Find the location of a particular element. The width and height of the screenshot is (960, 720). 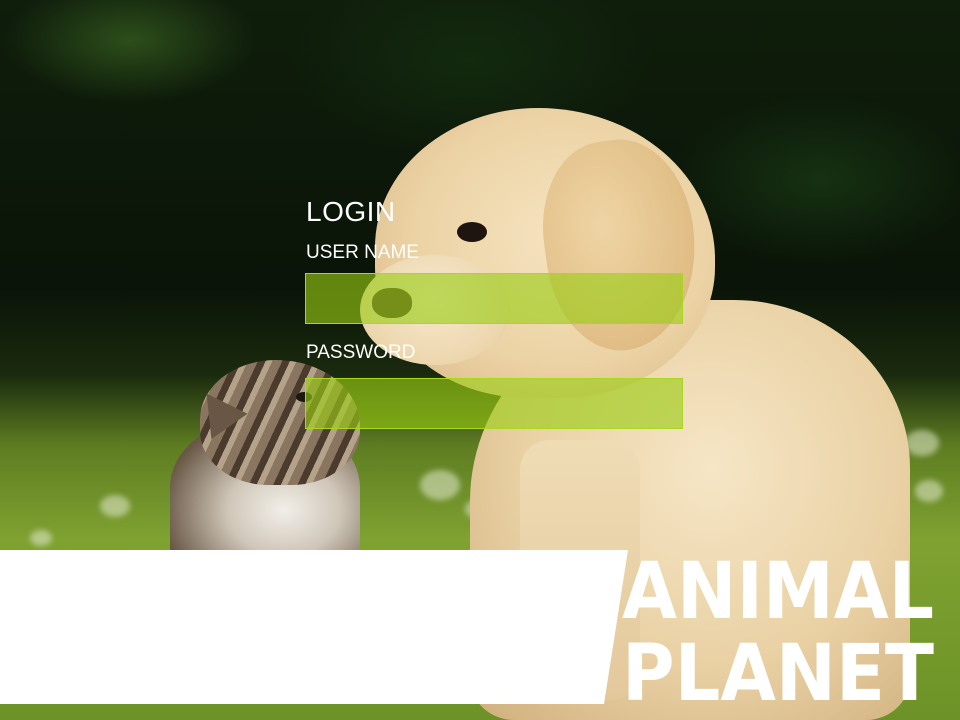

login-title: LOGIN is located at coordinates (351, 211).